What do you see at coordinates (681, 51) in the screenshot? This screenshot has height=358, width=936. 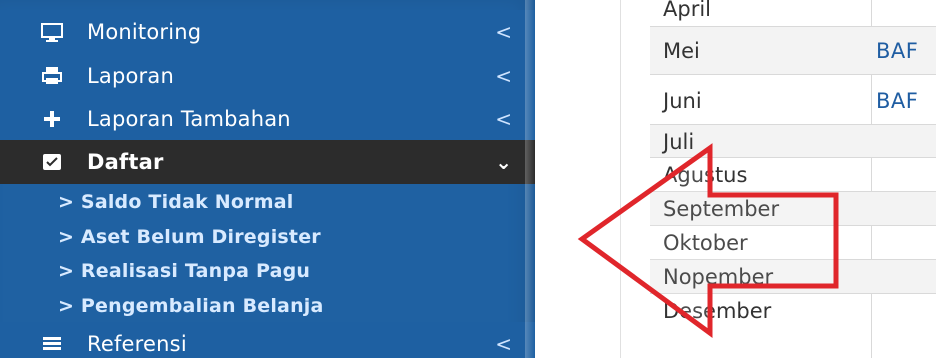 I see `month-cell: Mei` at bounding box center [681, 51].